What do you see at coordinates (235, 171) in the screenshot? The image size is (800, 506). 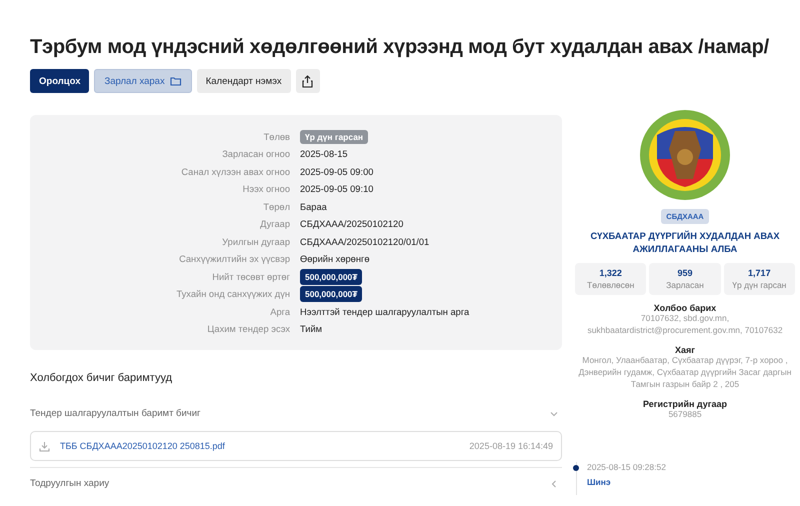 I see `detail-label: Санал хүлээн авах огноо` at bounding box center [235, 171].